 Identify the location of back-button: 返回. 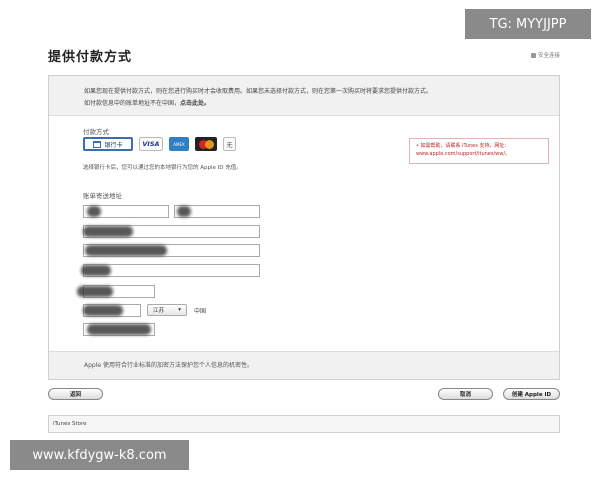
(75, 394).